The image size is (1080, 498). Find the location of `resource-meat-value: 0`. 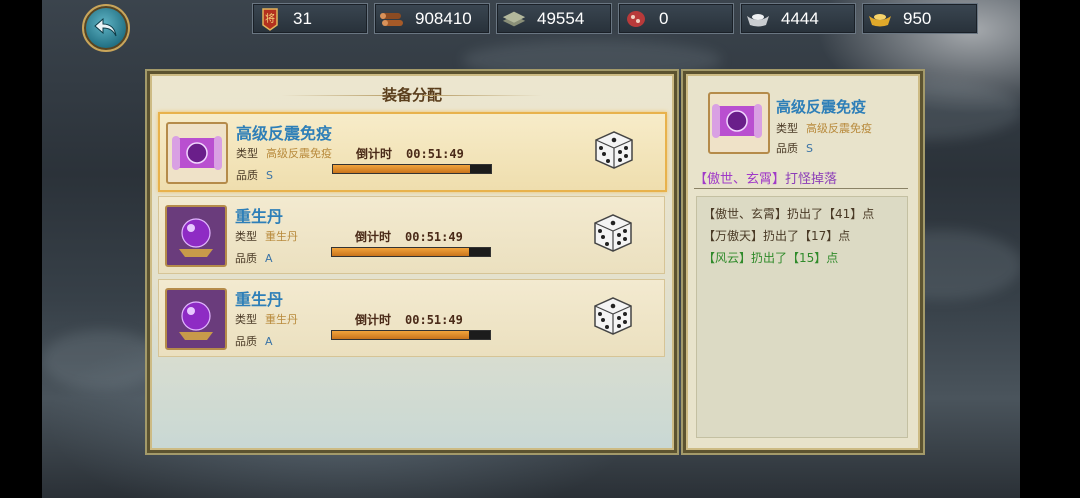

resource-meat-value: 0 is located at coordinates (664, 18).